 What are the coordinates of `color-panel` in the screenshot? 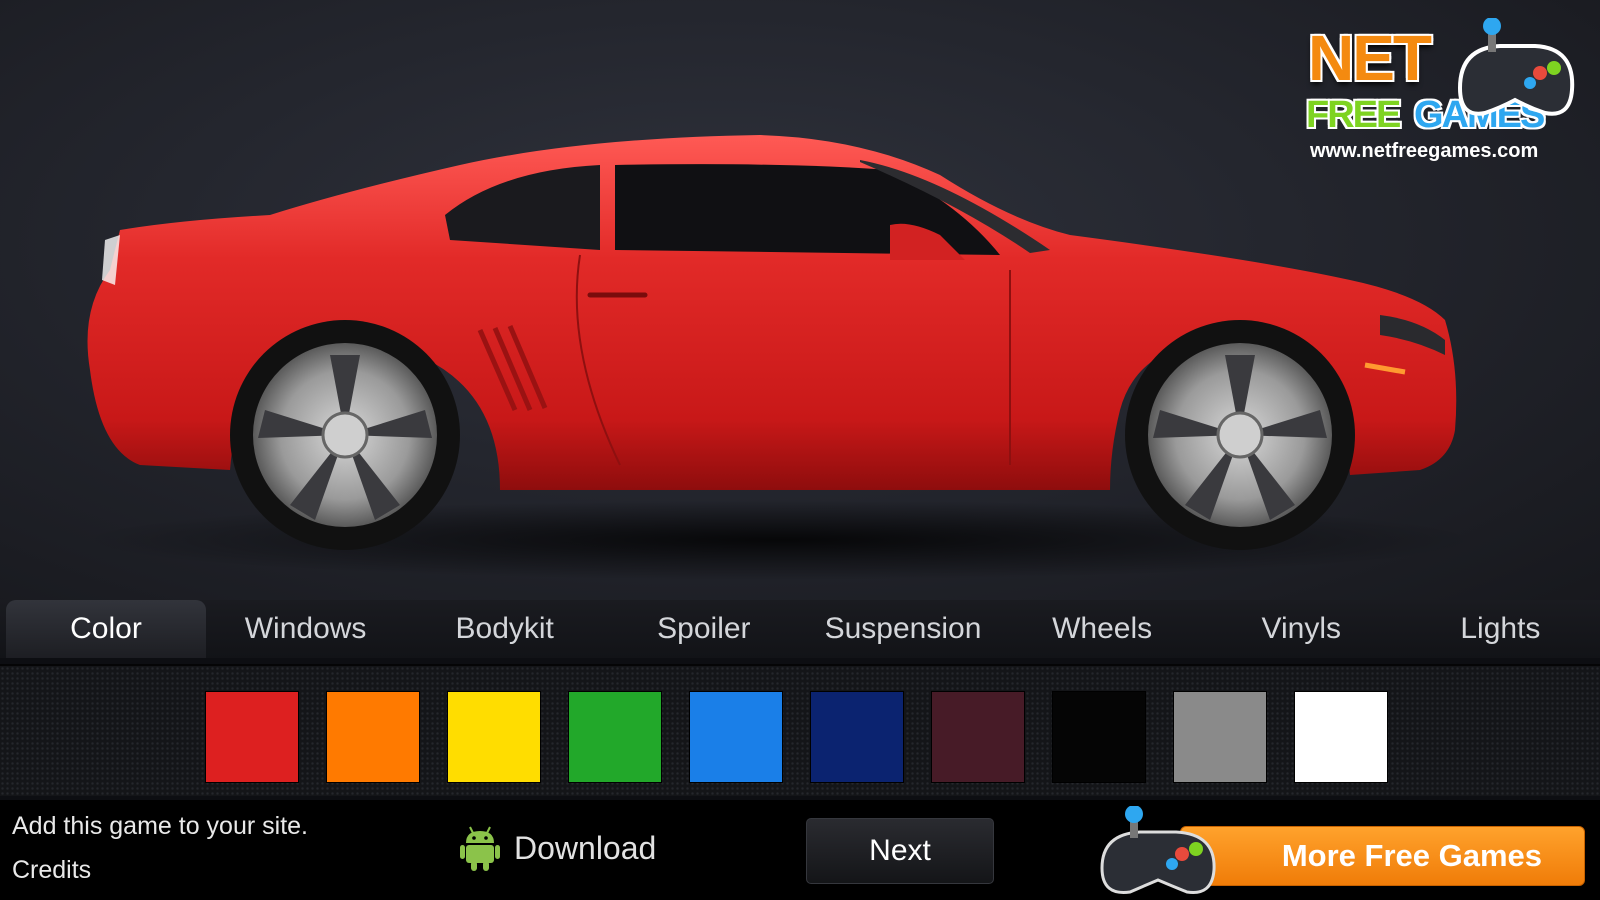 It's located at (800, 730).